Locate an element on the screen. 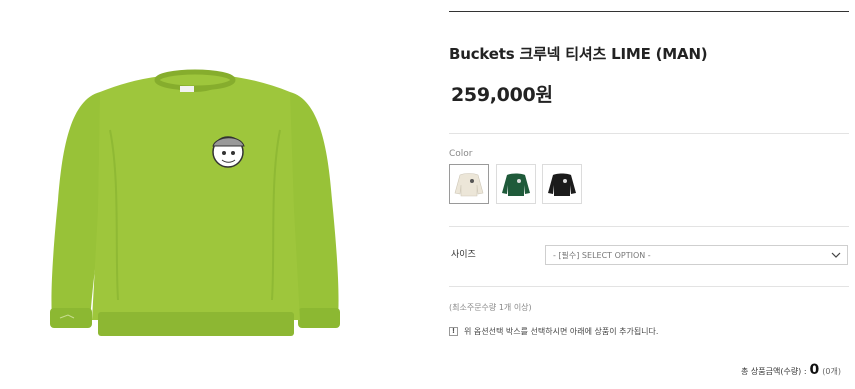 The height and width of the screenshot is (389, 855). size-select: - [필수] SELECT OPTION - is located at coordinates (696, 255).